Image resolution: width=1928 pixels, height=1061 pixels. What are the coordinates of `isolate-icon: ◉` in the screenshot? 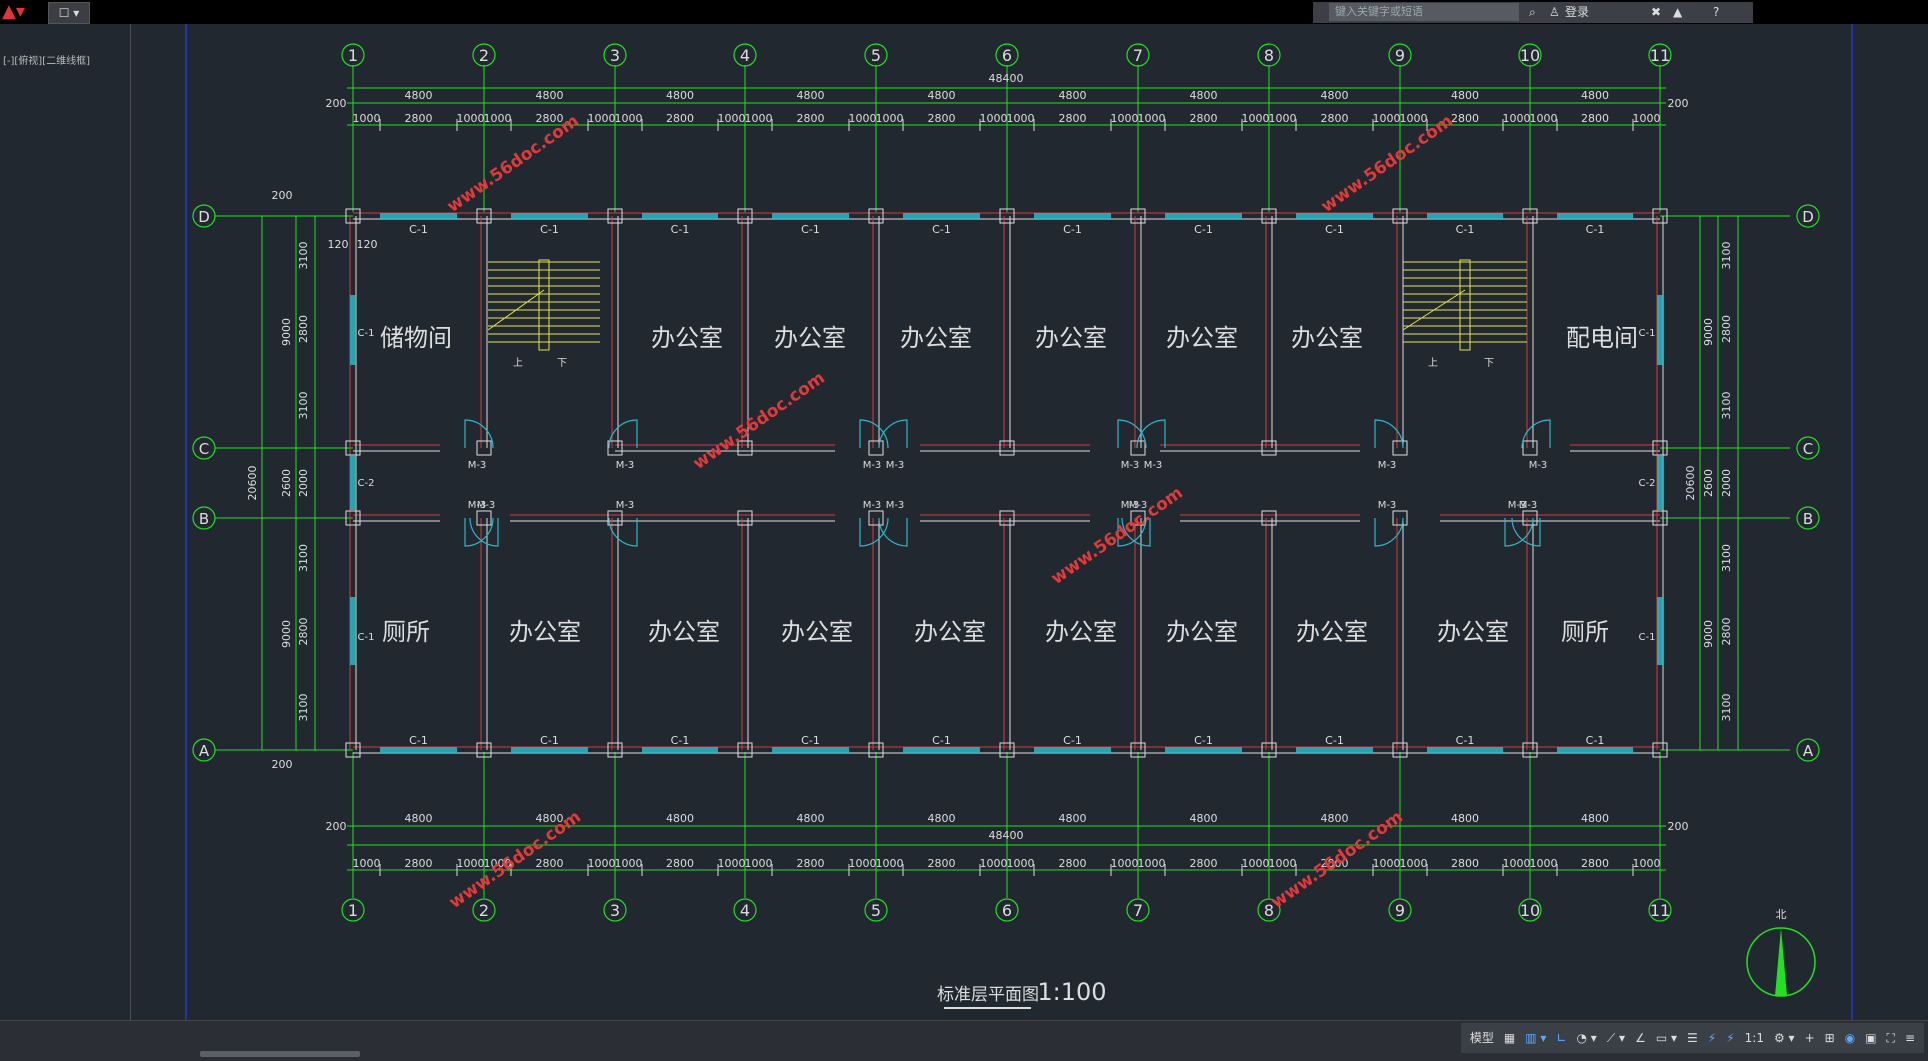 It's located at (1850, 1038).